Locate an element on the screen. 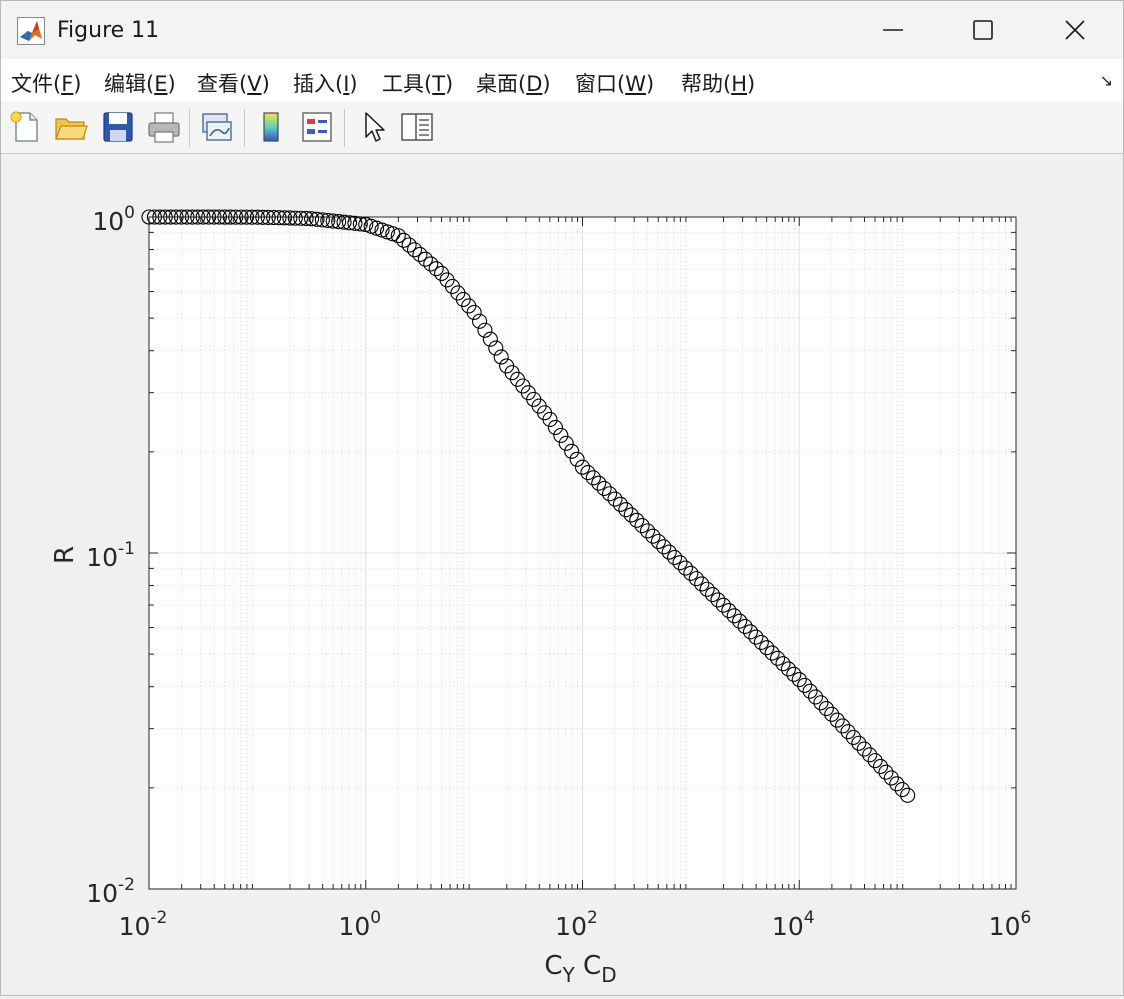  maximize-button is located at coordinates (983, 30).